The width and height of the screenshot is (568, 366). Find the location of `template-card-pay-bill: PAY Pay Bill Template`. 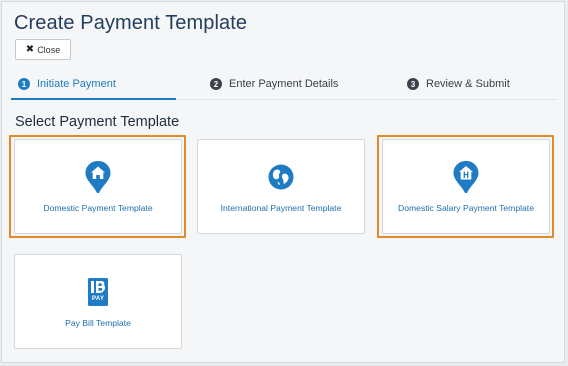

template-card-pay-bill: PAY Pay Bill Template is located at coordinates (98, 301).